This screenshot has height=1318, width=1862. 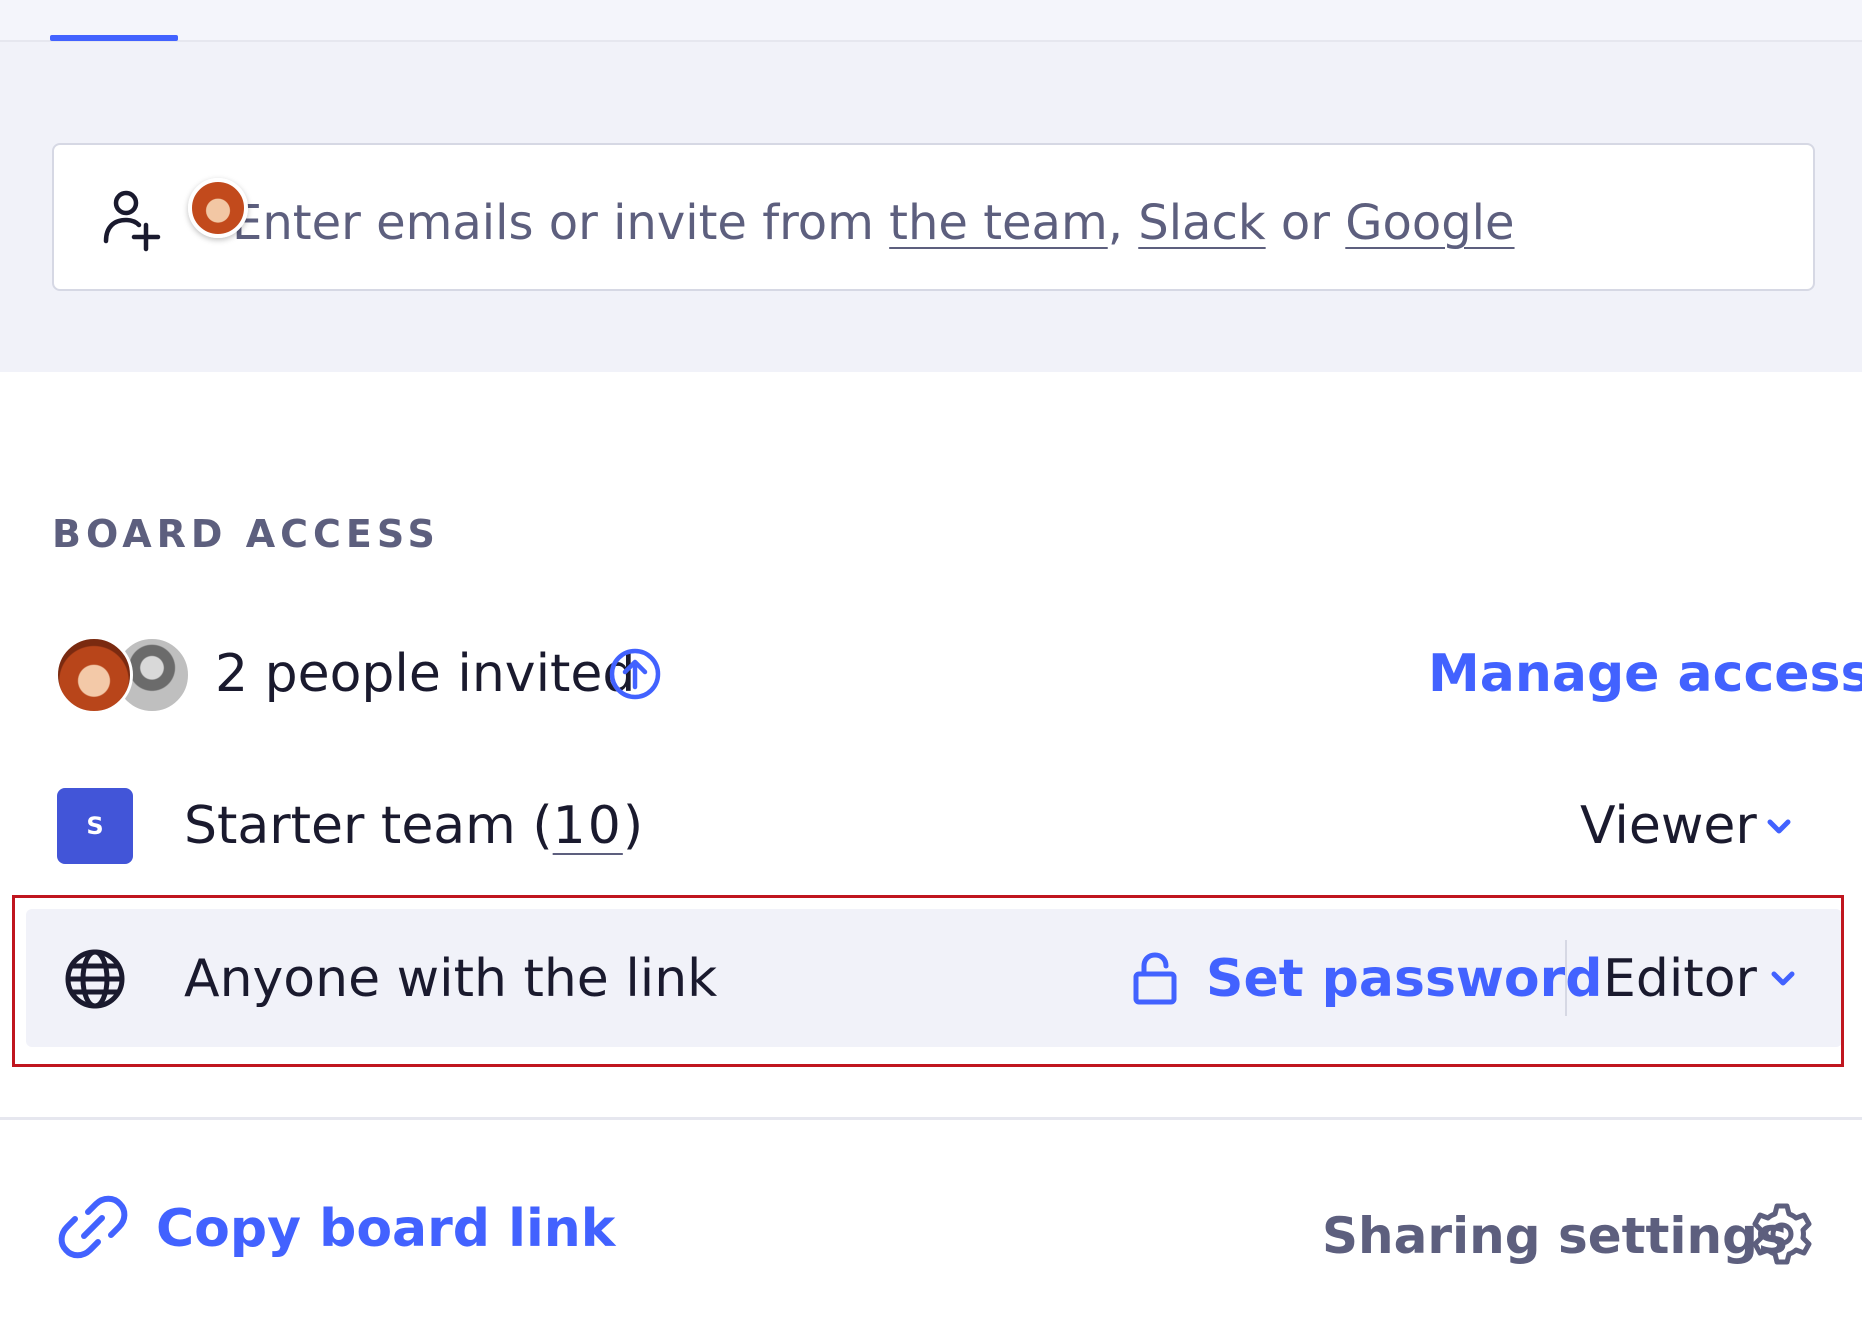 I want to click on manage-access-button: Manage access, so click(x=1645, y=674).